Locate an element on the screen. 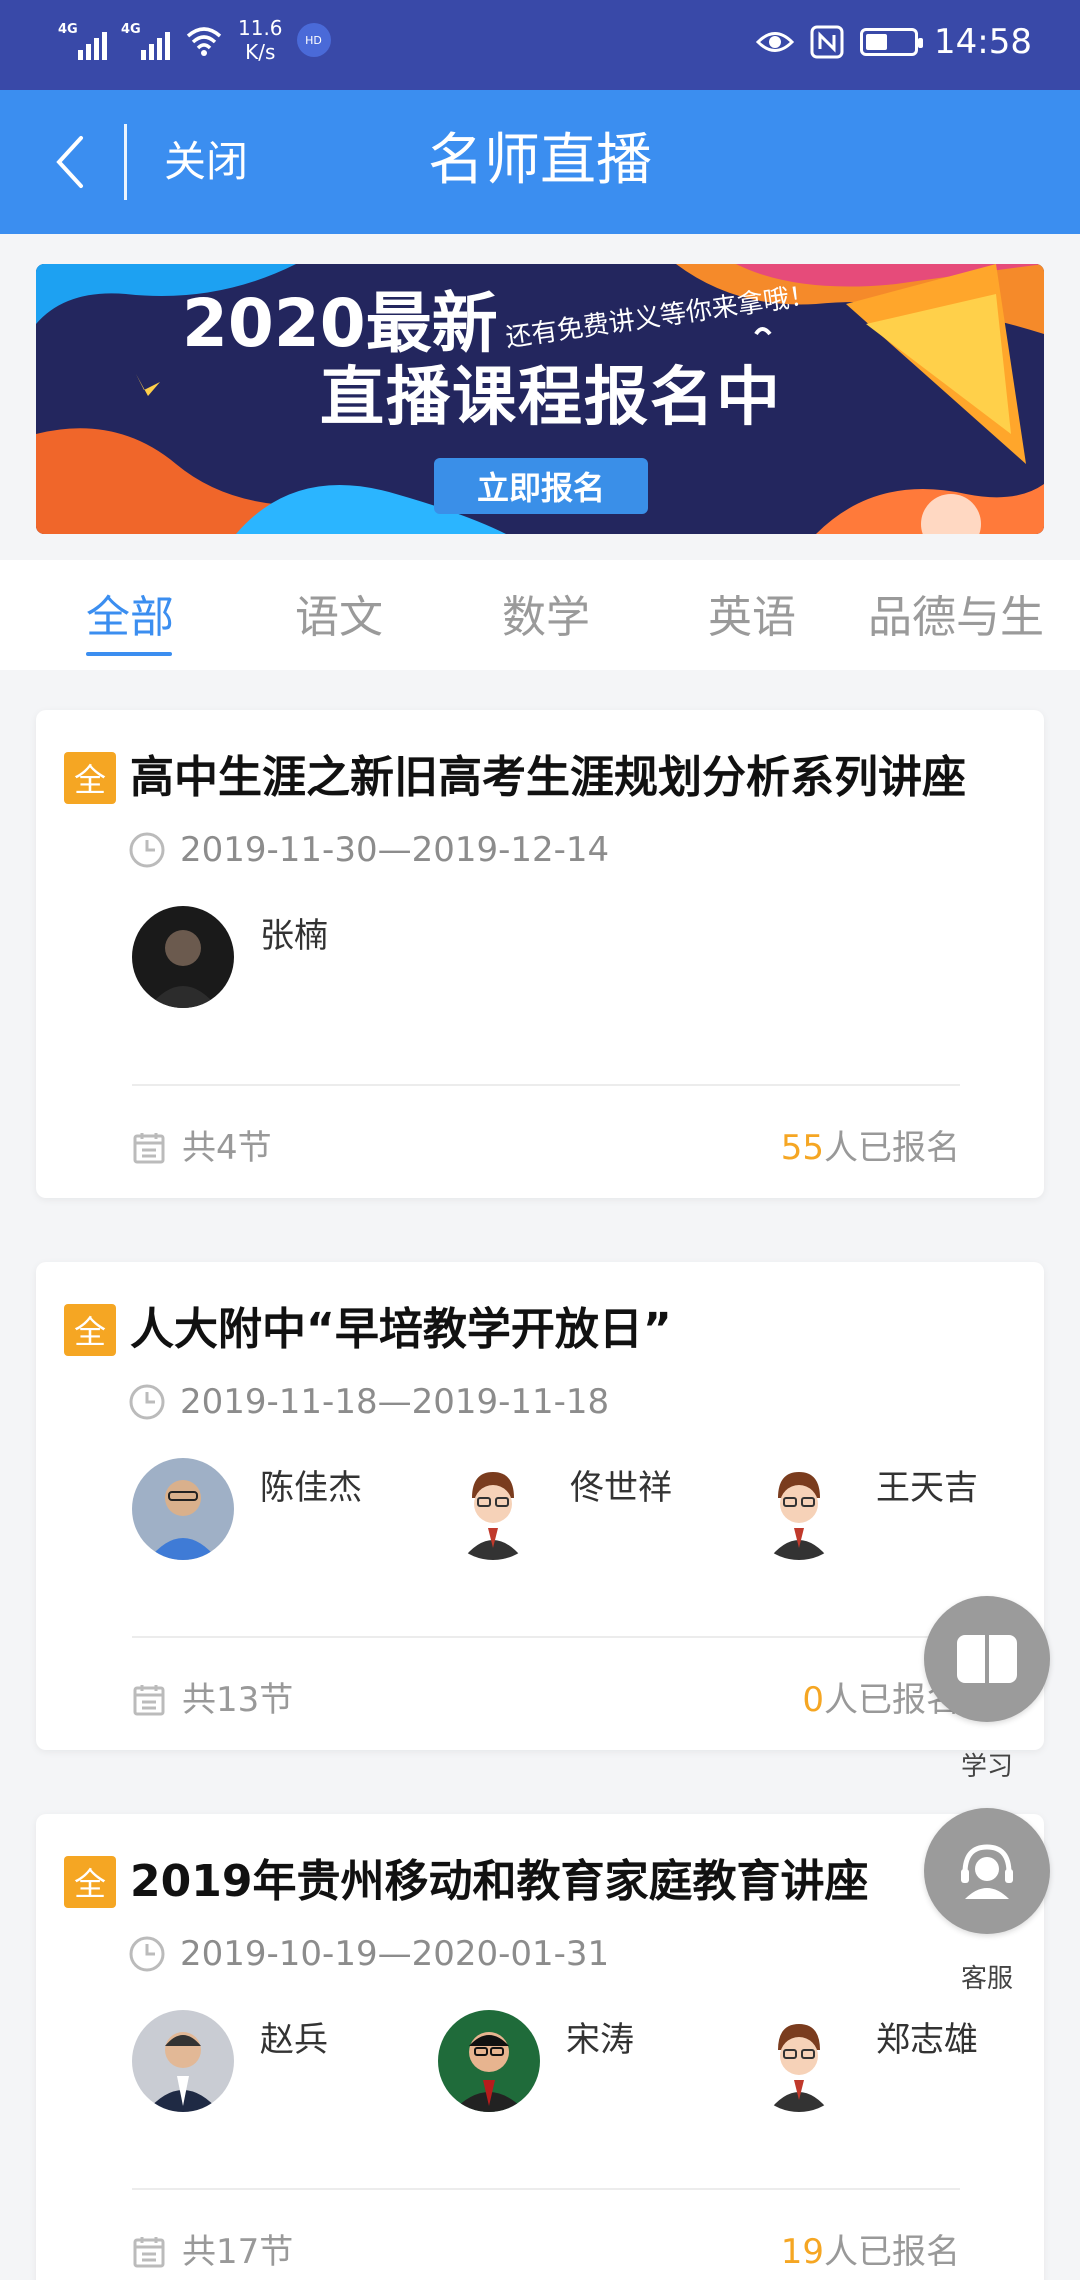 This screenshot has width=1080, height=2280. tab-math: 数学 is located at coordinates (546, 618).